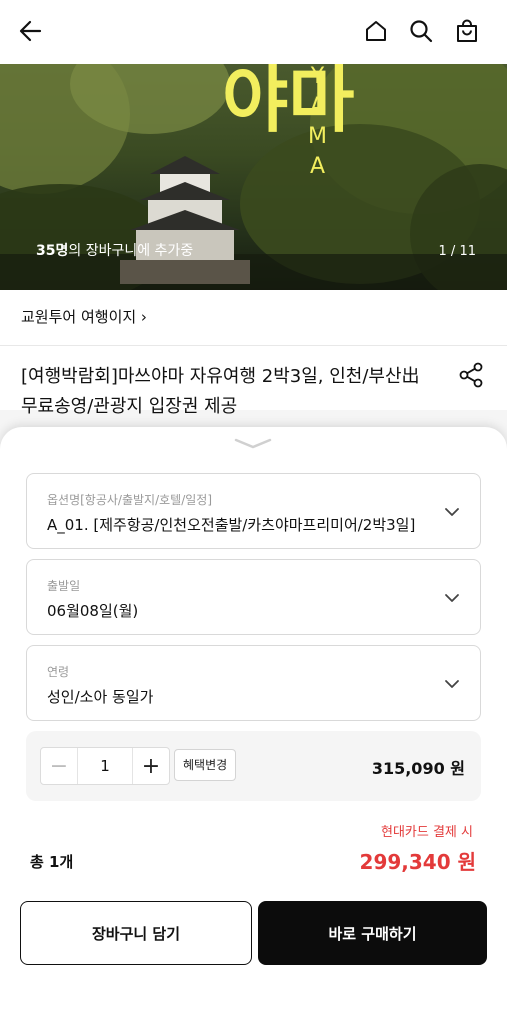 This screenshot has width=507, height=1024. Describe the element at coordinates (427, 832) in the screenshot. I see `card-discount-note: 현대카드 결제 시` at that location.